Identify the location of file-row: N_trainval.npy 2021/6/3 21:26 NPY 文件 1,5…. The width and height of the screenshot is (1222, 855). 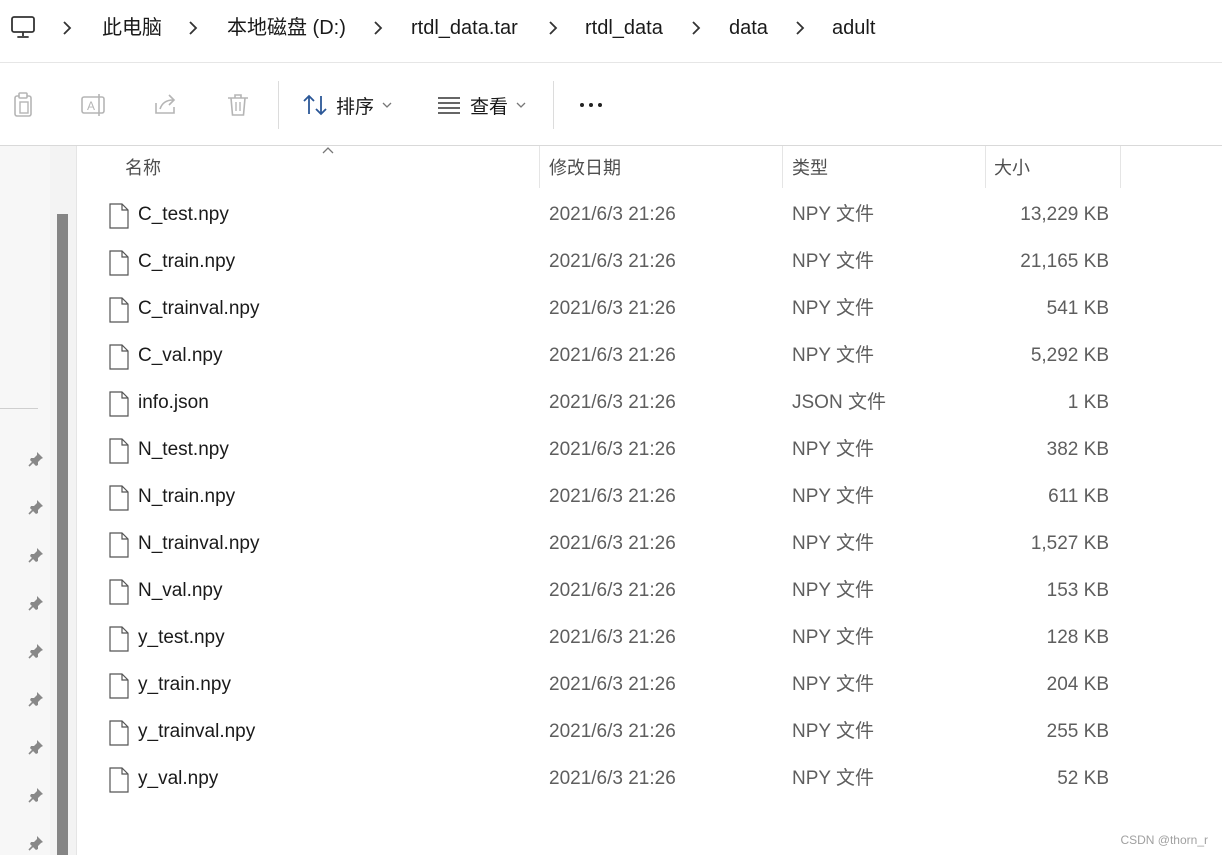
(611, 544).